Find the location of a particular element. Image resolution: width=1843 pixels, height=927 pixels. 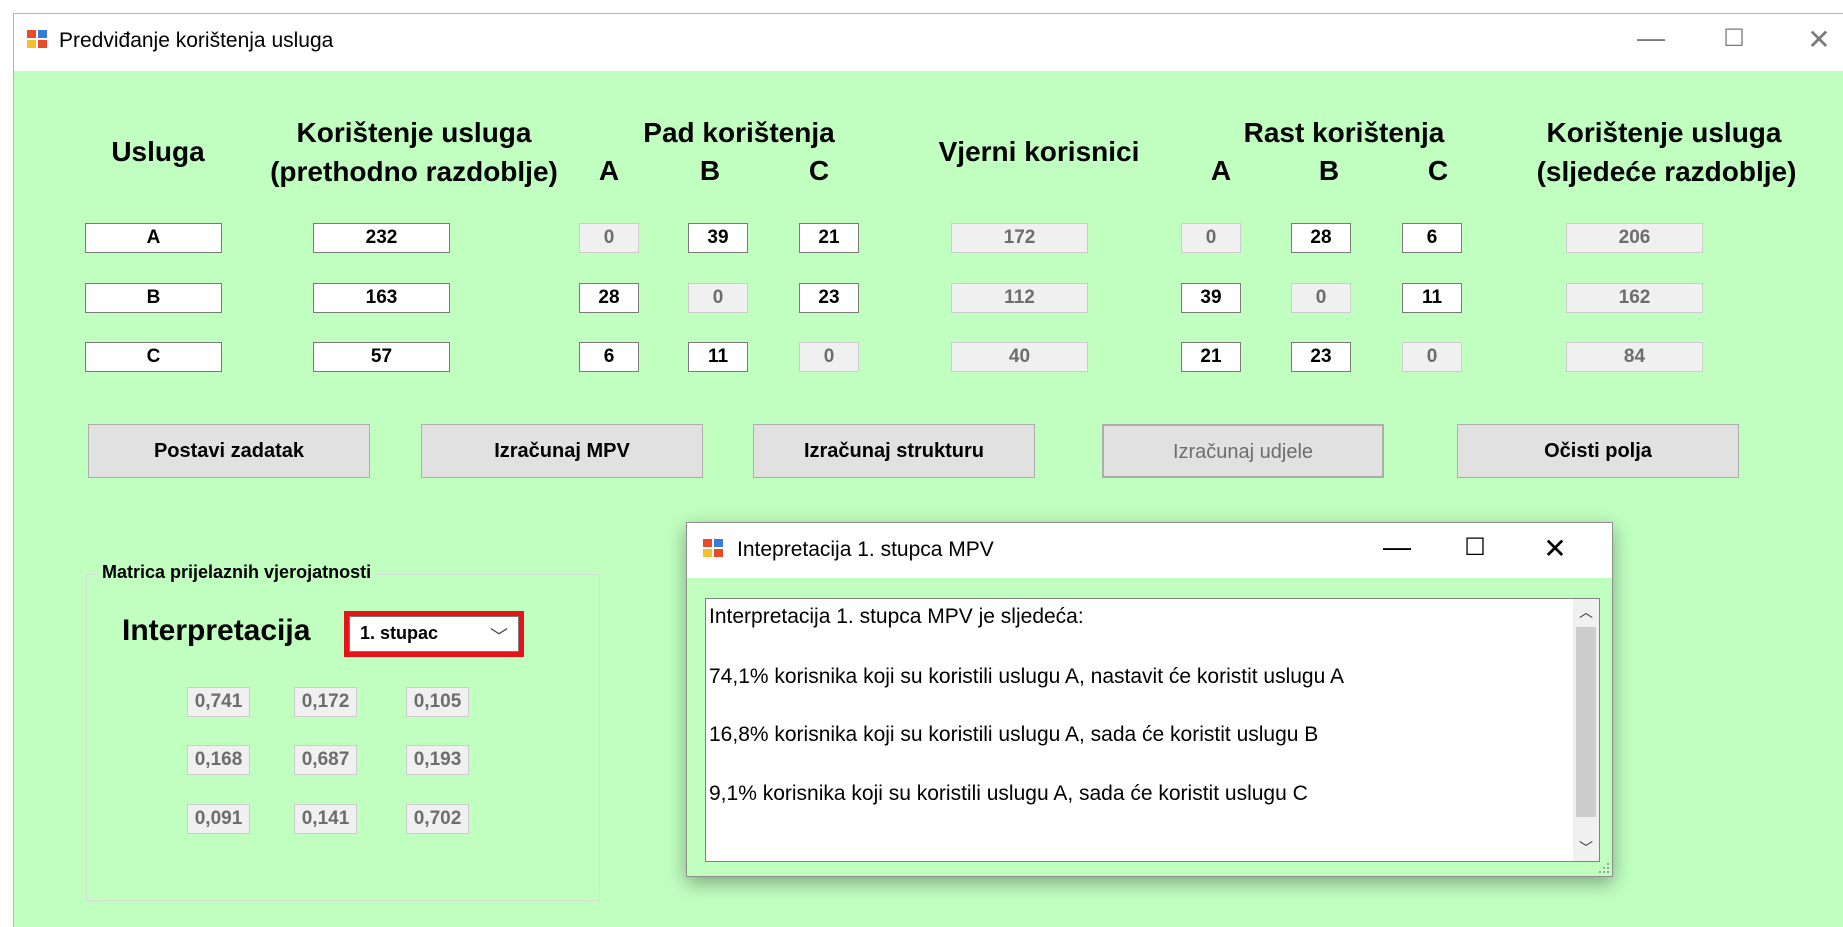

header-pad-a: A is located at coordinates (609, 170).